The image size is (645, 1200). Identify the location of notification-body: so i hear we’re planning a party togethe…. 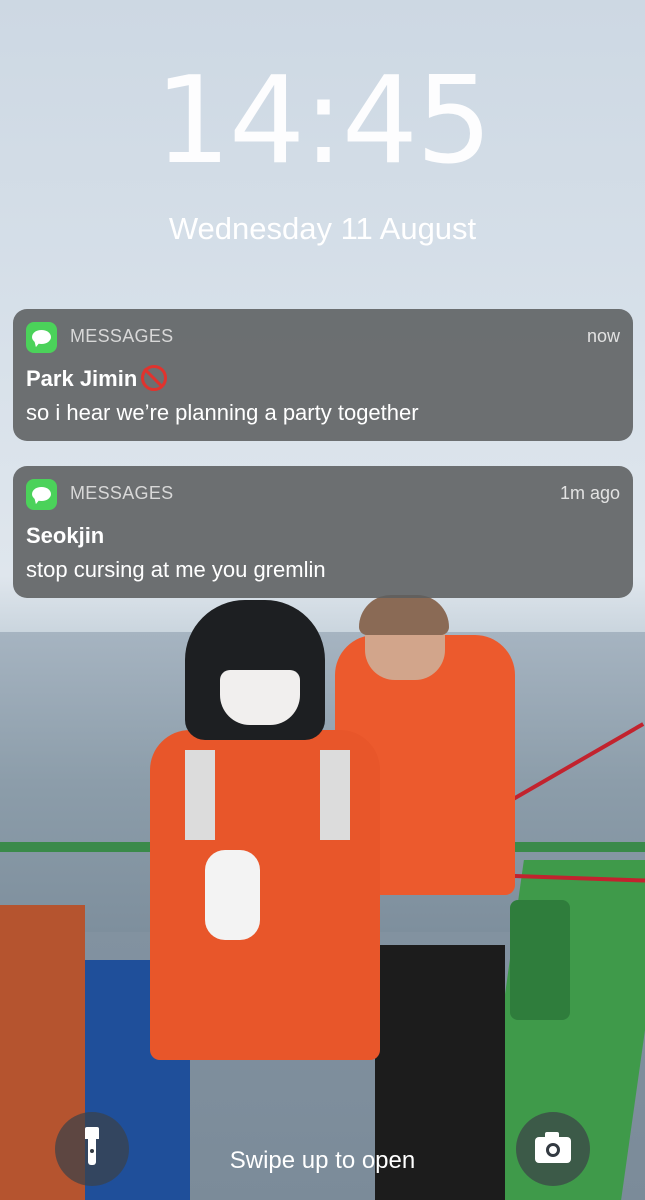
(222, 412).